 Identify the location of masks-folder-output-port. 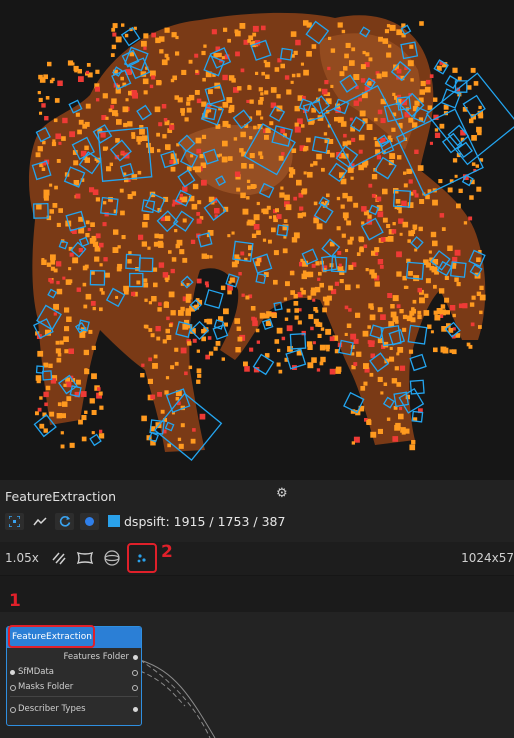
(135, 688).